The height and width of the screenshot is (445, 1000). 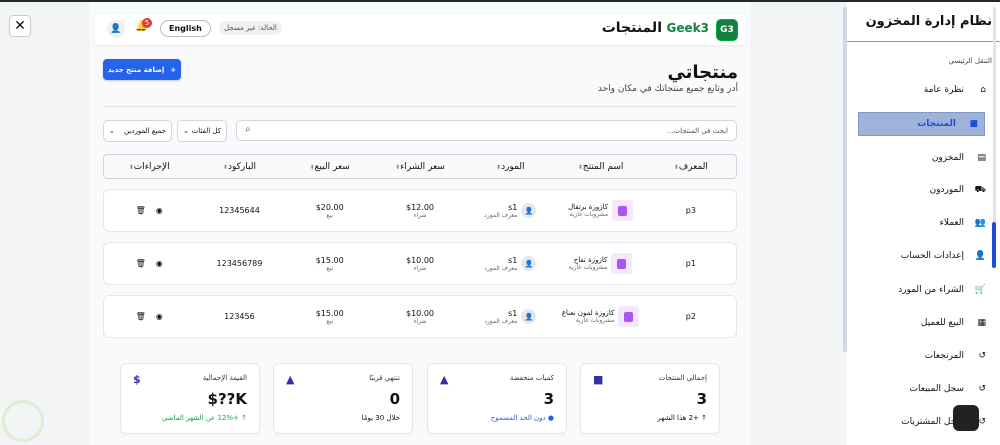 What do you see at coordinates (588, 313) in the screenshot?
I see `product-name: كازوزة لمون نعناع` at bounding box center [588, 313].